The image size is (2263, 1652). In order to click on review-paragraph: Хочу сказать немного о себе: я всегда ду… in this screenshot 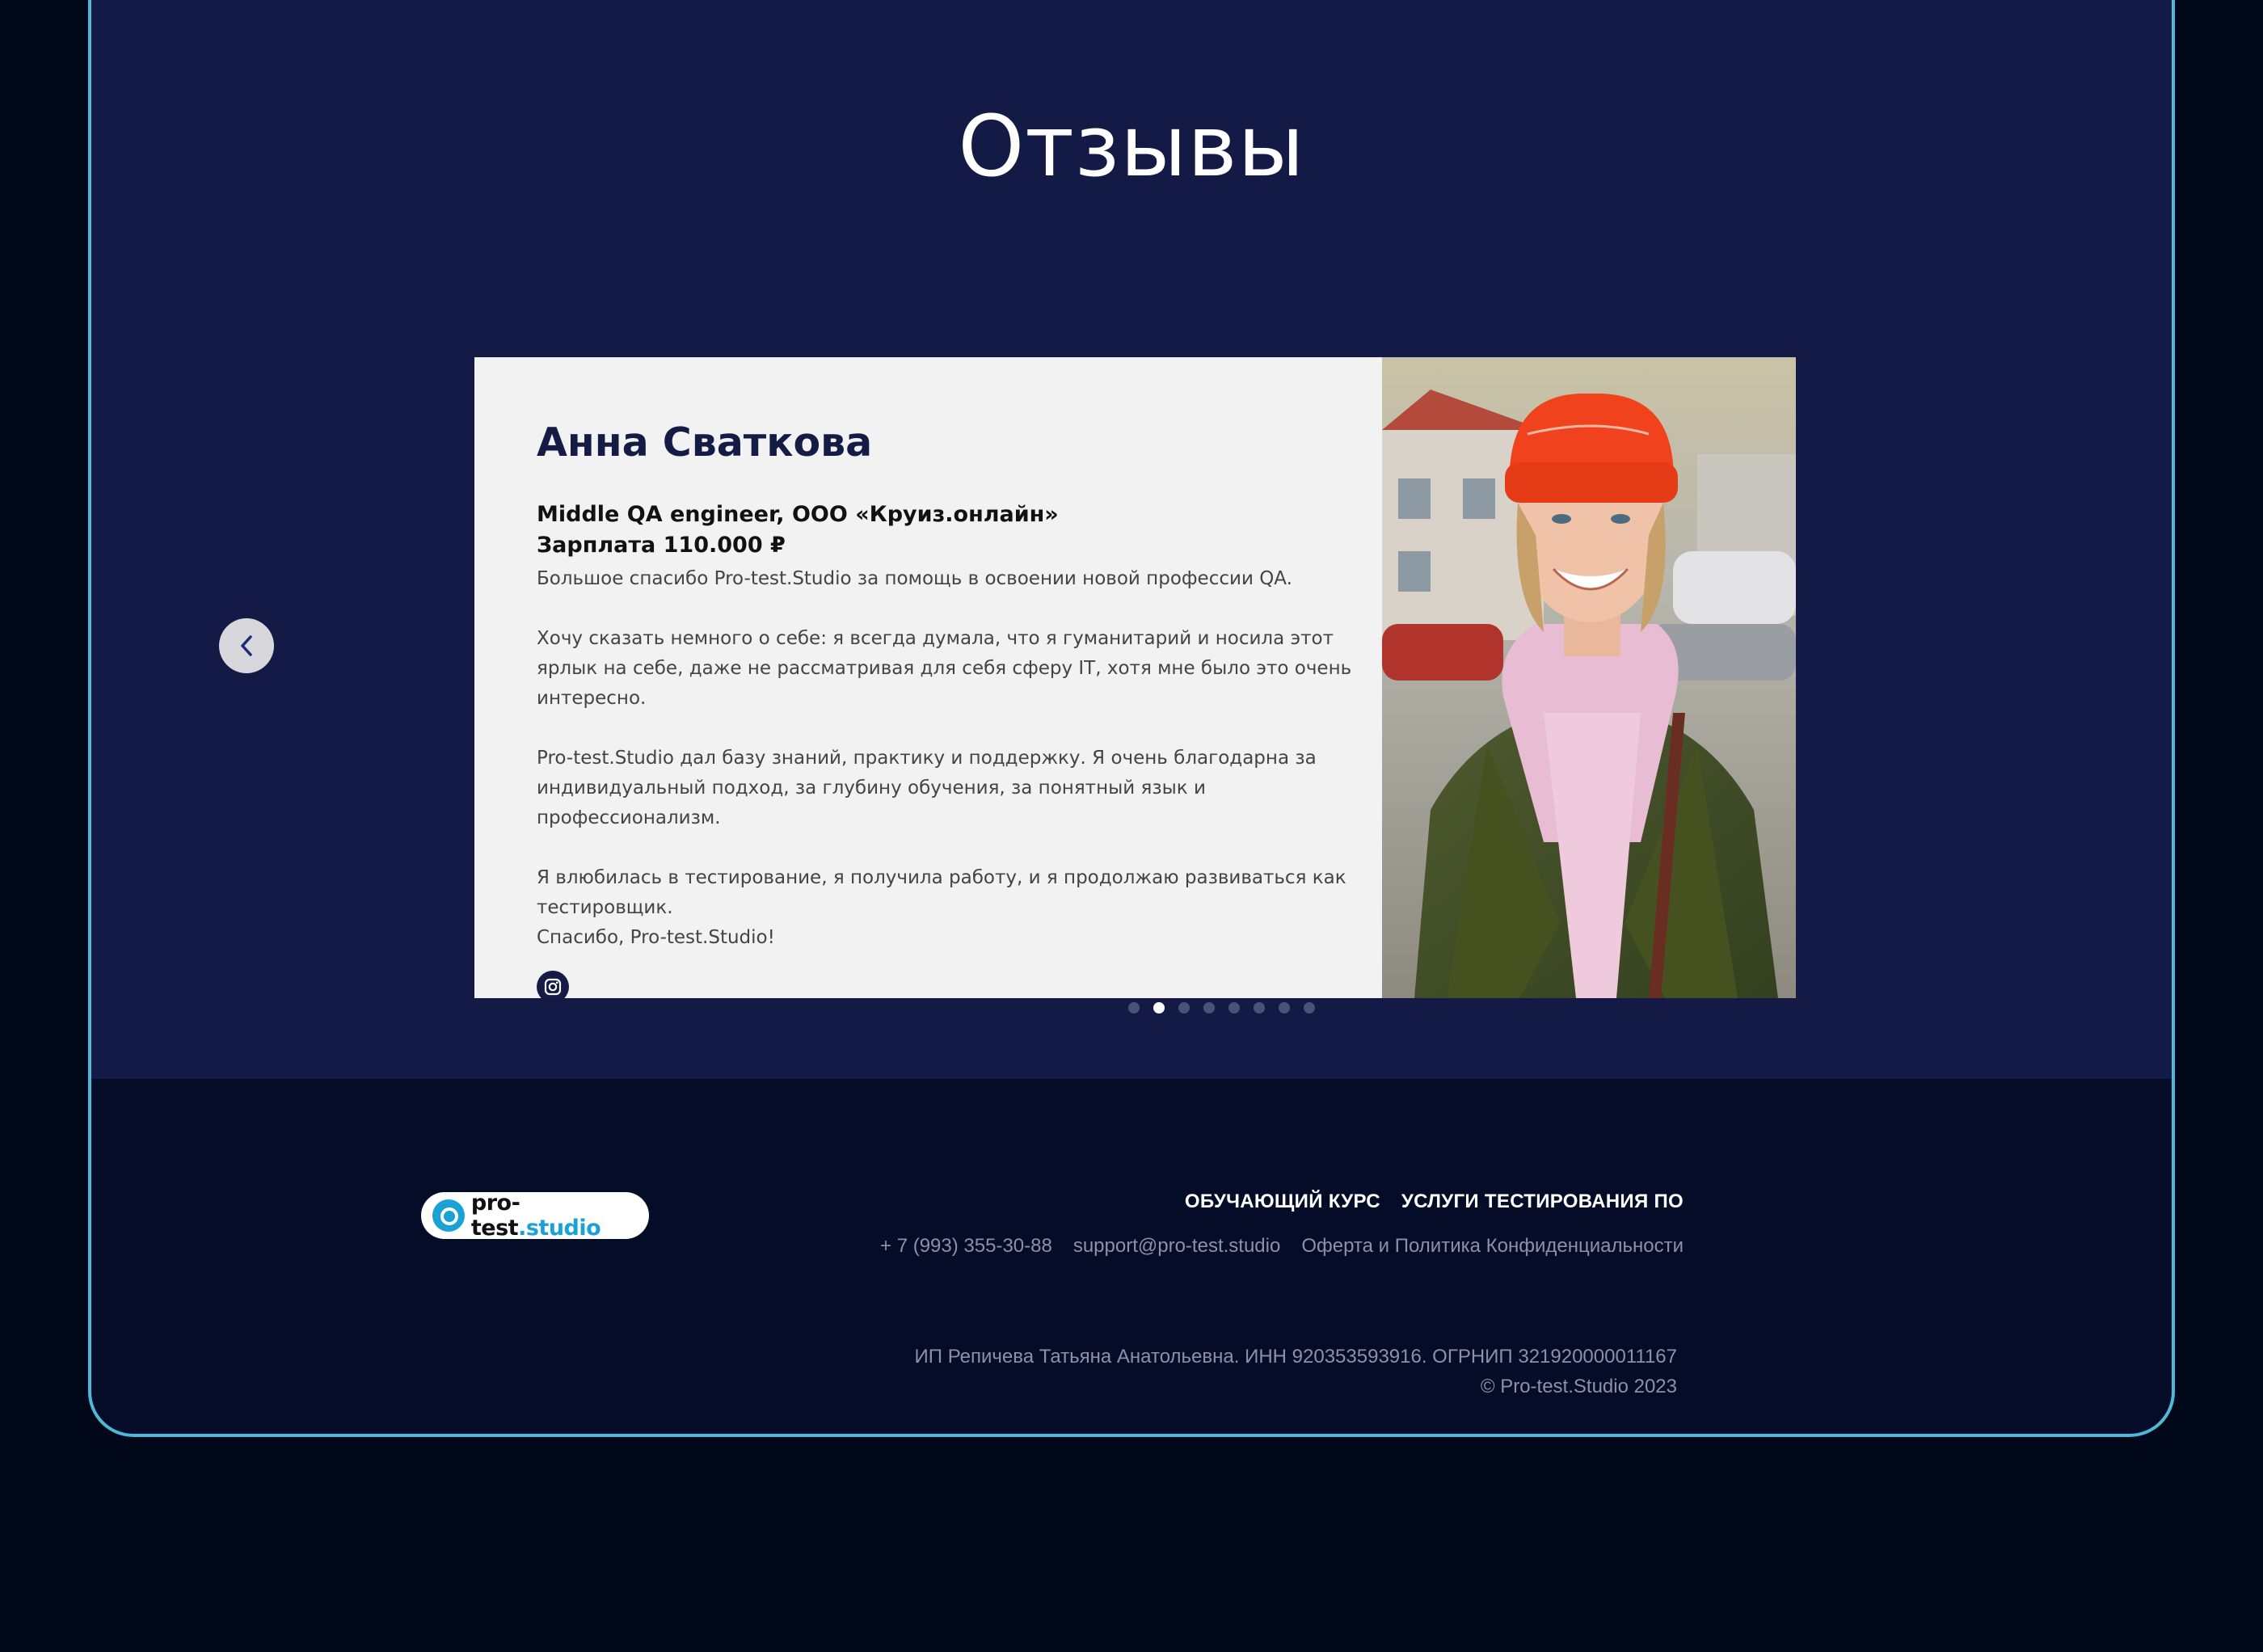, I will do `click(944, 668)`.